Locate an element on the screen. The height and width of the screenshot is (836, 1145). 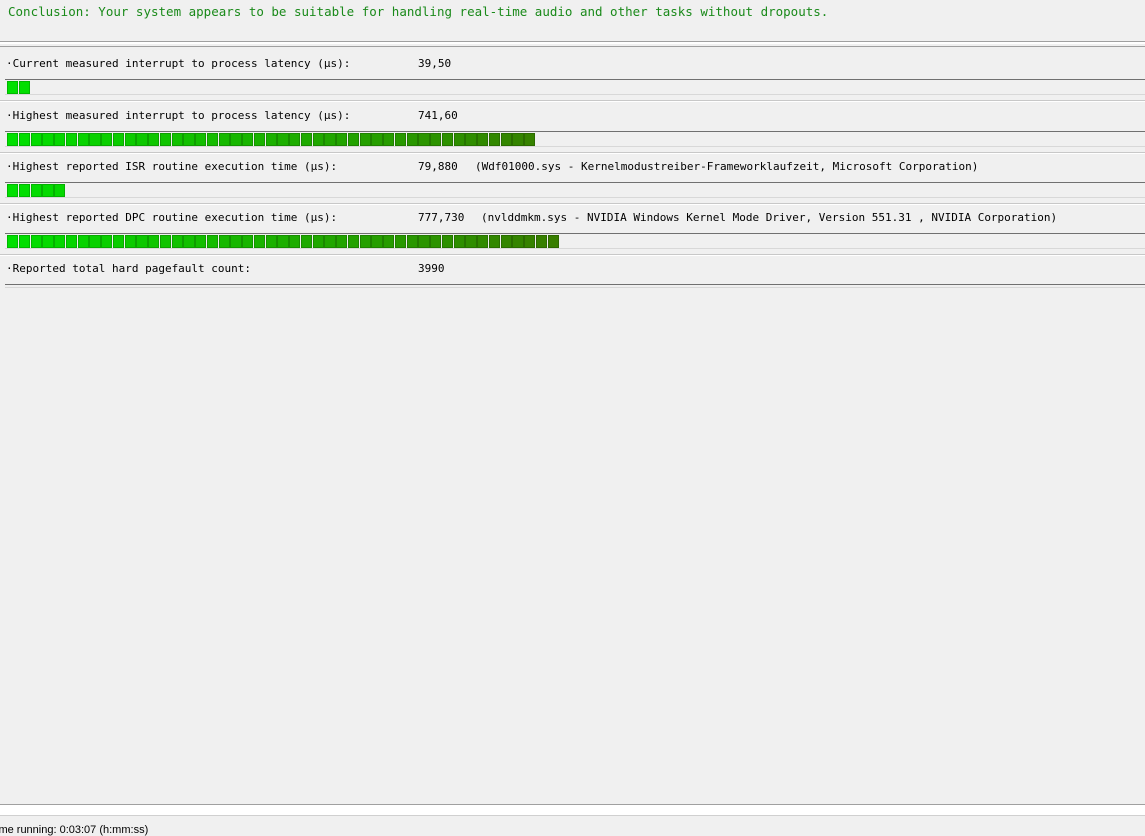
clipped-list-row is located at coordinates (572, 809).